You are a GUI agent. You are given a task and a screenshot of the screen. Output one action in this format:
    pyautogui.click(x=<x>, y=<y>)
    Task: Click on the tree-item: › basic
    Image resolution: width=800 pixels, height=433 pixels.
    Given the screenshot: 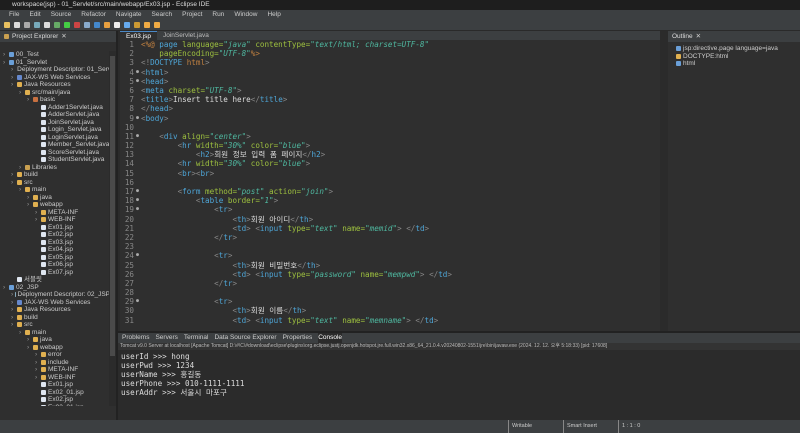 What is the action you would take?
    pyautogui.click(x=55, y=100)
    